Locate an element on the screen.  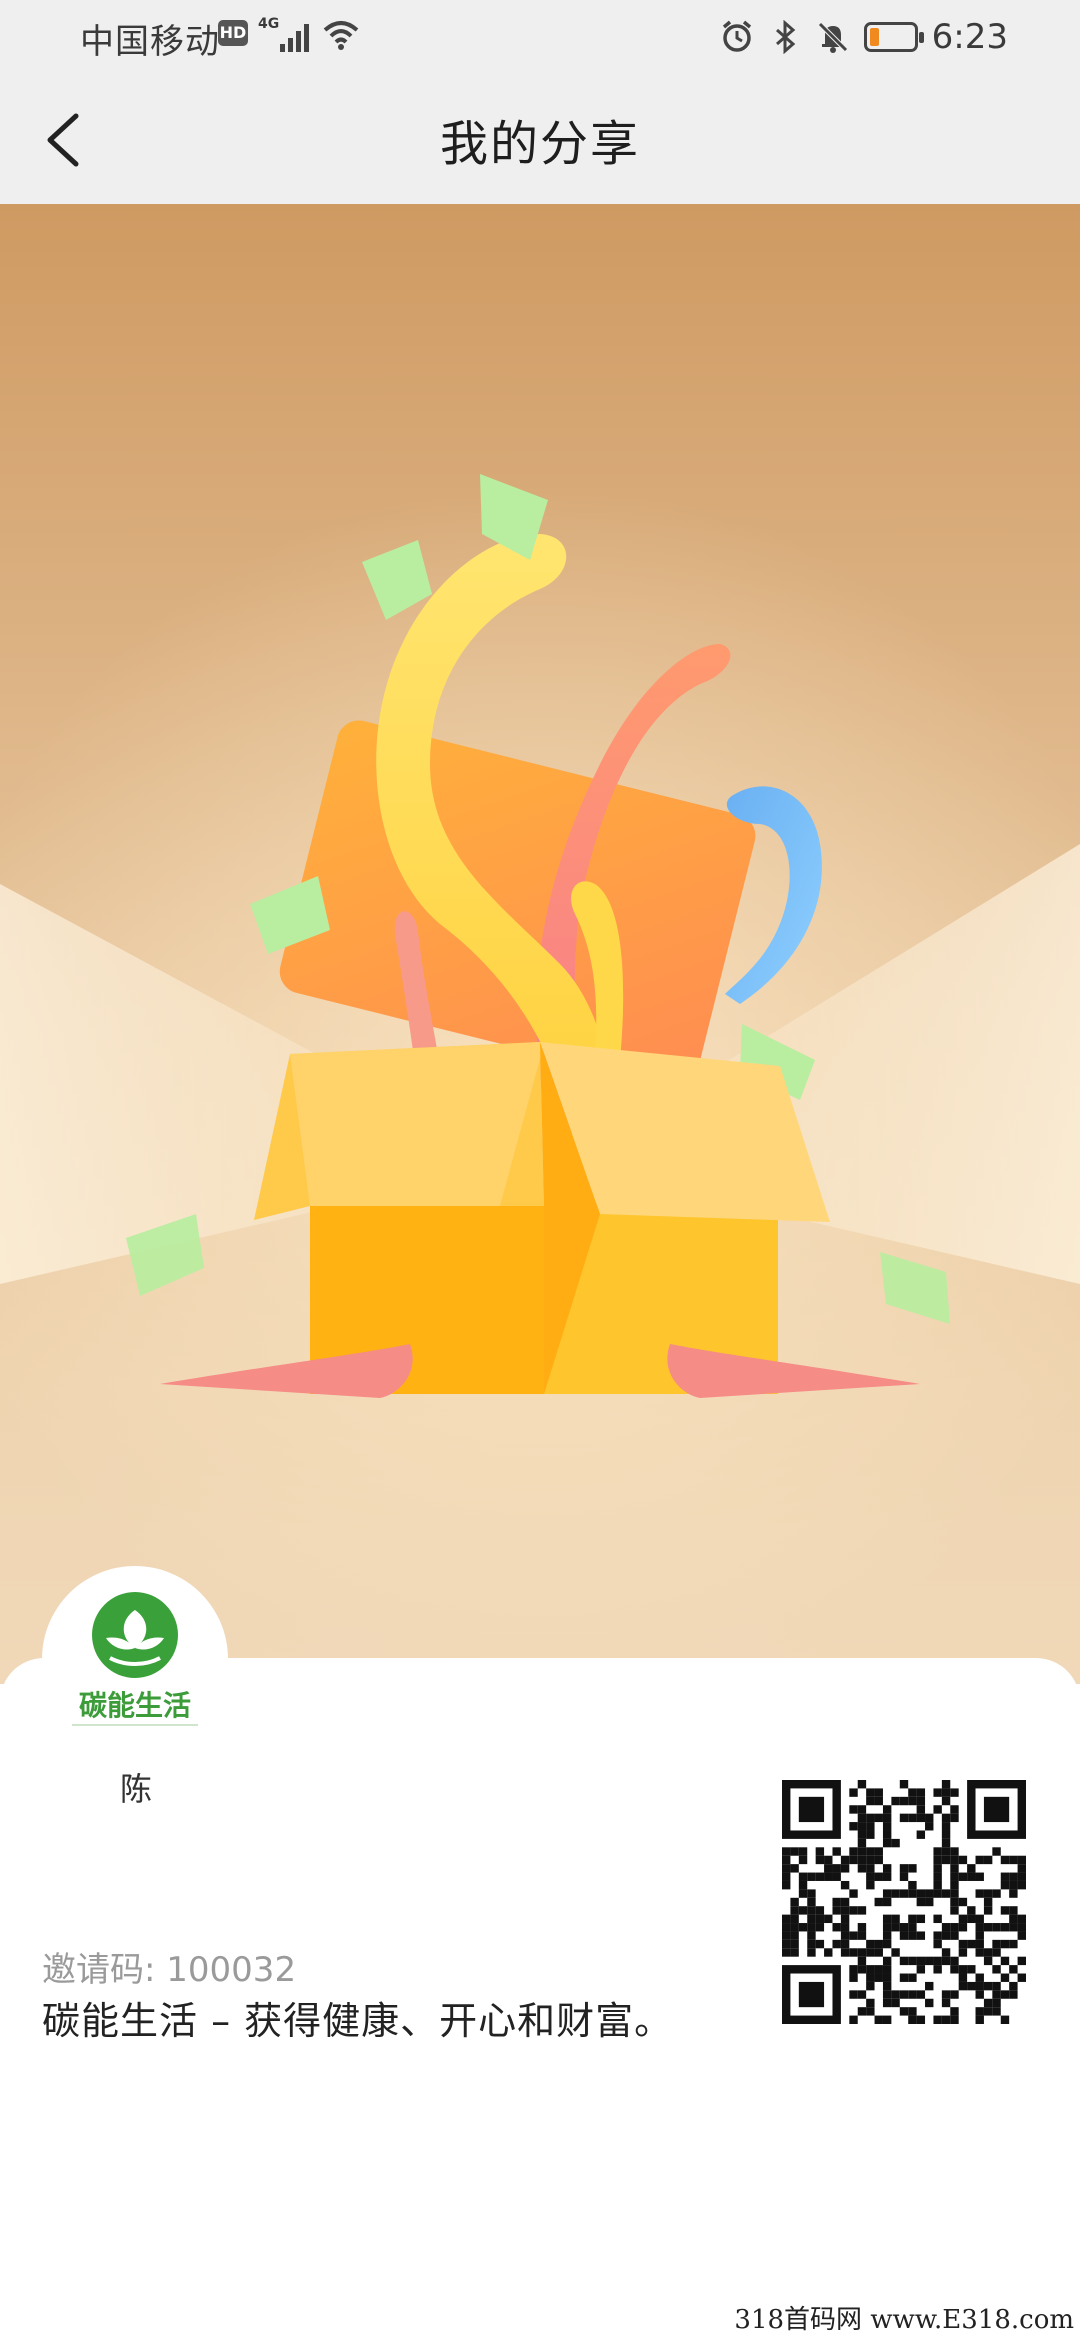
gift-box-flap-left-top is located at coordinates (417, 1124).